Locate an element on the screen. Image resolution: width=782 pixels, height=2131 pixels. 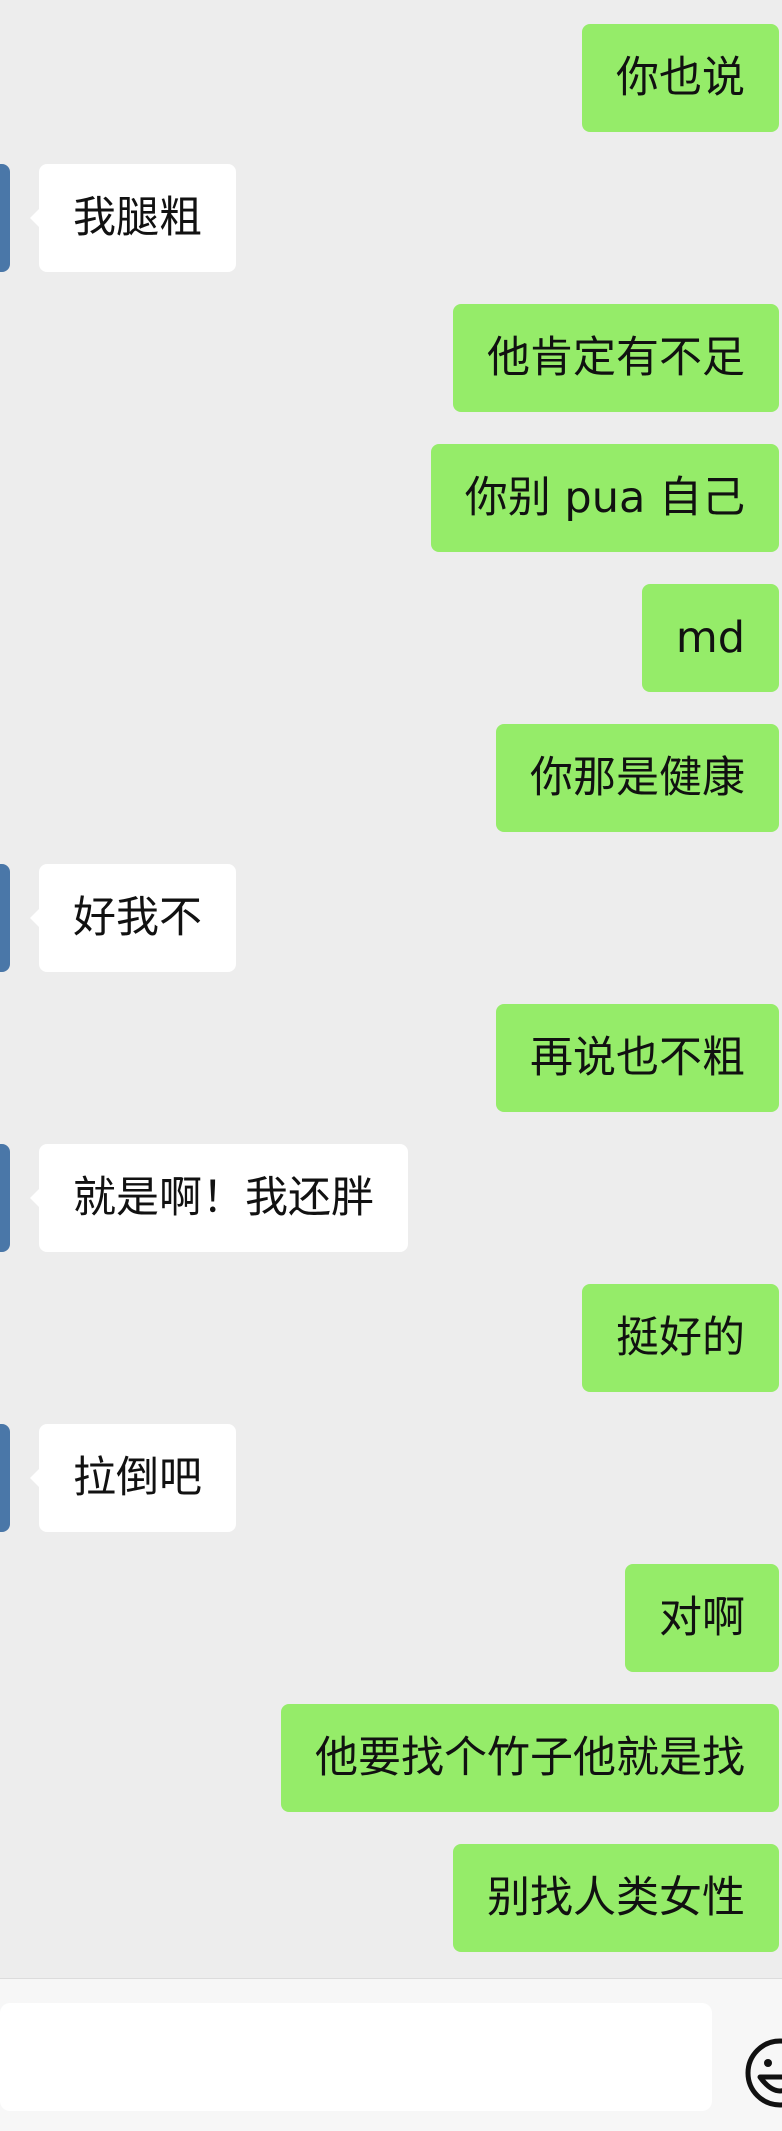
outgoing-message-bubble: 你别 pua 自己 is located at coordinates (604, 498).